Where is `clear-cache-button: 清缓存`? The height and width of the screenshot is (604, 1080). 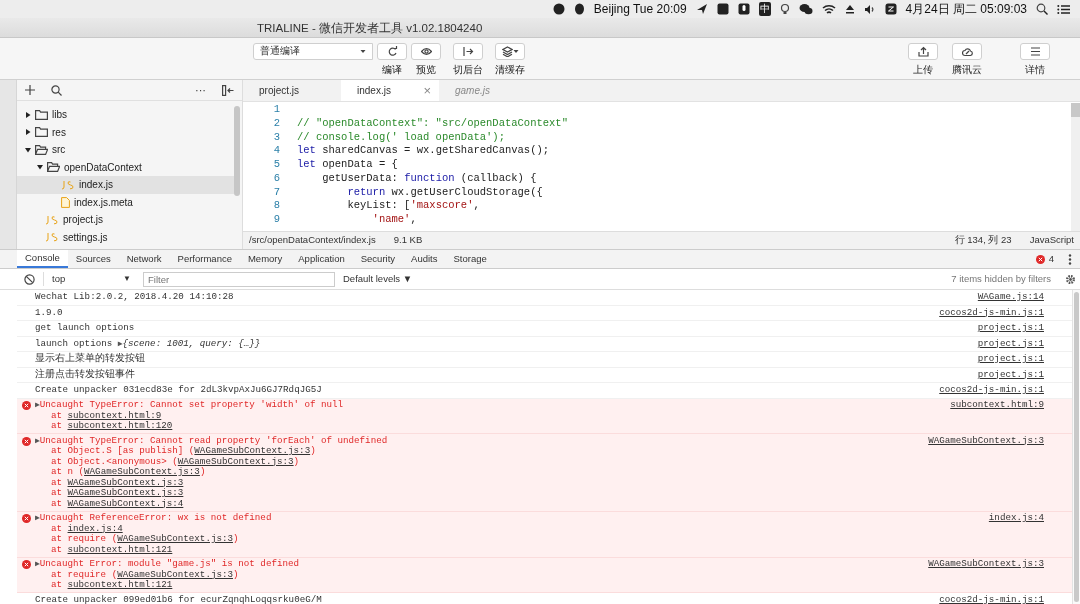 clear-cache-button: 清缓存 is located at coordinates (510, 60).